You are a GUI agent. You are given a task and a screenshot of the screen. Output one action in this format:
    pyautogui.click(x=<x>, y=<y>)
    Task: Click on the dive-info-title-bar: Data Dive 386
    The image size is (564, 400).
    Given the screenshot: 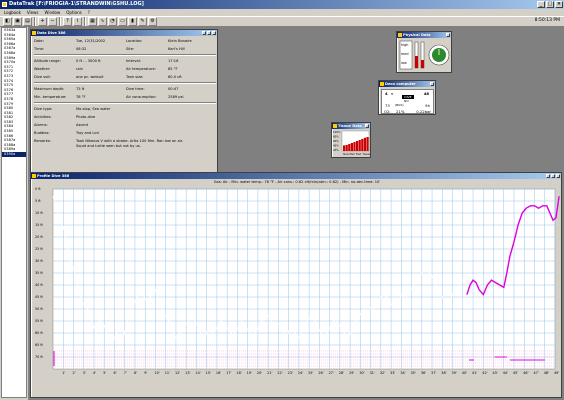 What is the action you would take?
    pyautogui.click(x=124, y=33)
    